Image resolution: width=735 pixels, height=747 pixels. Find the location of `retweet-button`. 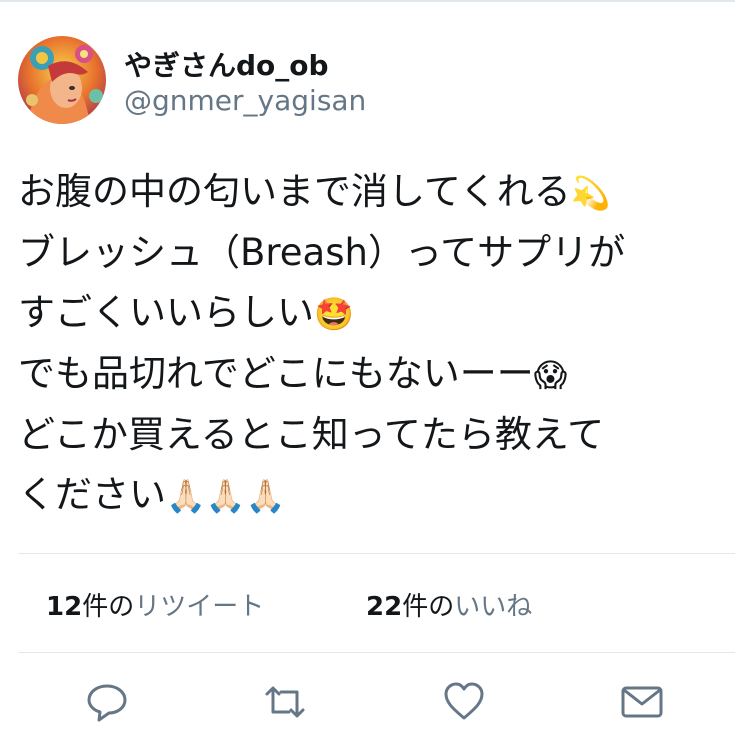

retweet-button is located at coordinates (285, 702).